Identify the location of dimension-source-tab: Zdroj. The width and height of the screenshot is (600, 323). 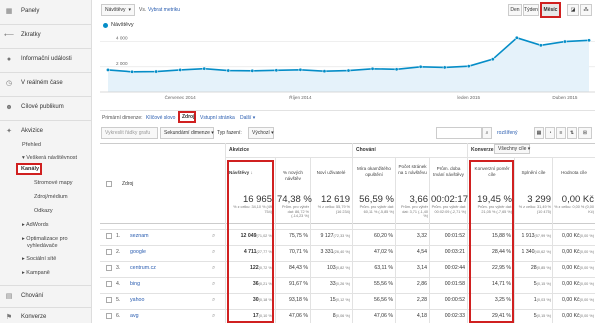
(187, 117).